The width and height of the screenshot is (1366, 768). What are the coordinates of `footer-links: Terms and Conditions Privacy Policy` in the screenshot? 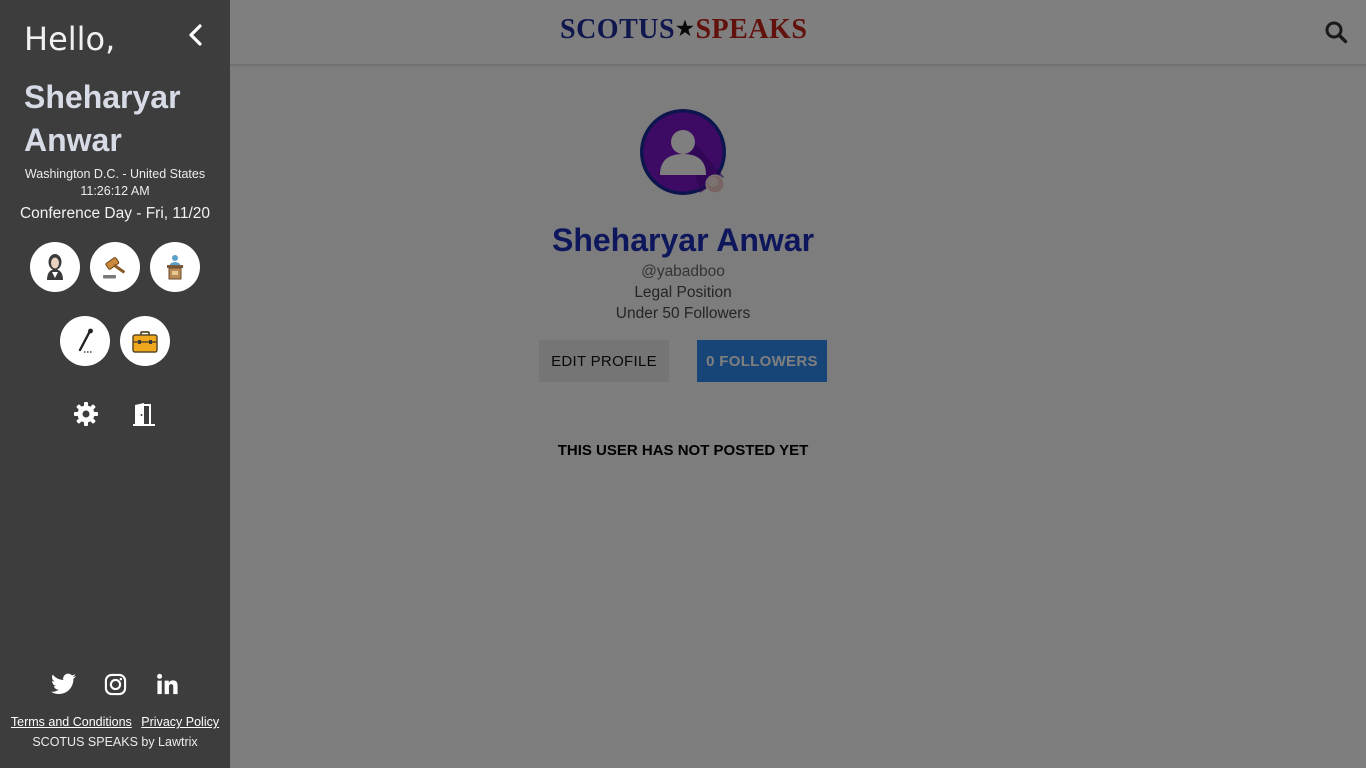 It's located at (115, 722).